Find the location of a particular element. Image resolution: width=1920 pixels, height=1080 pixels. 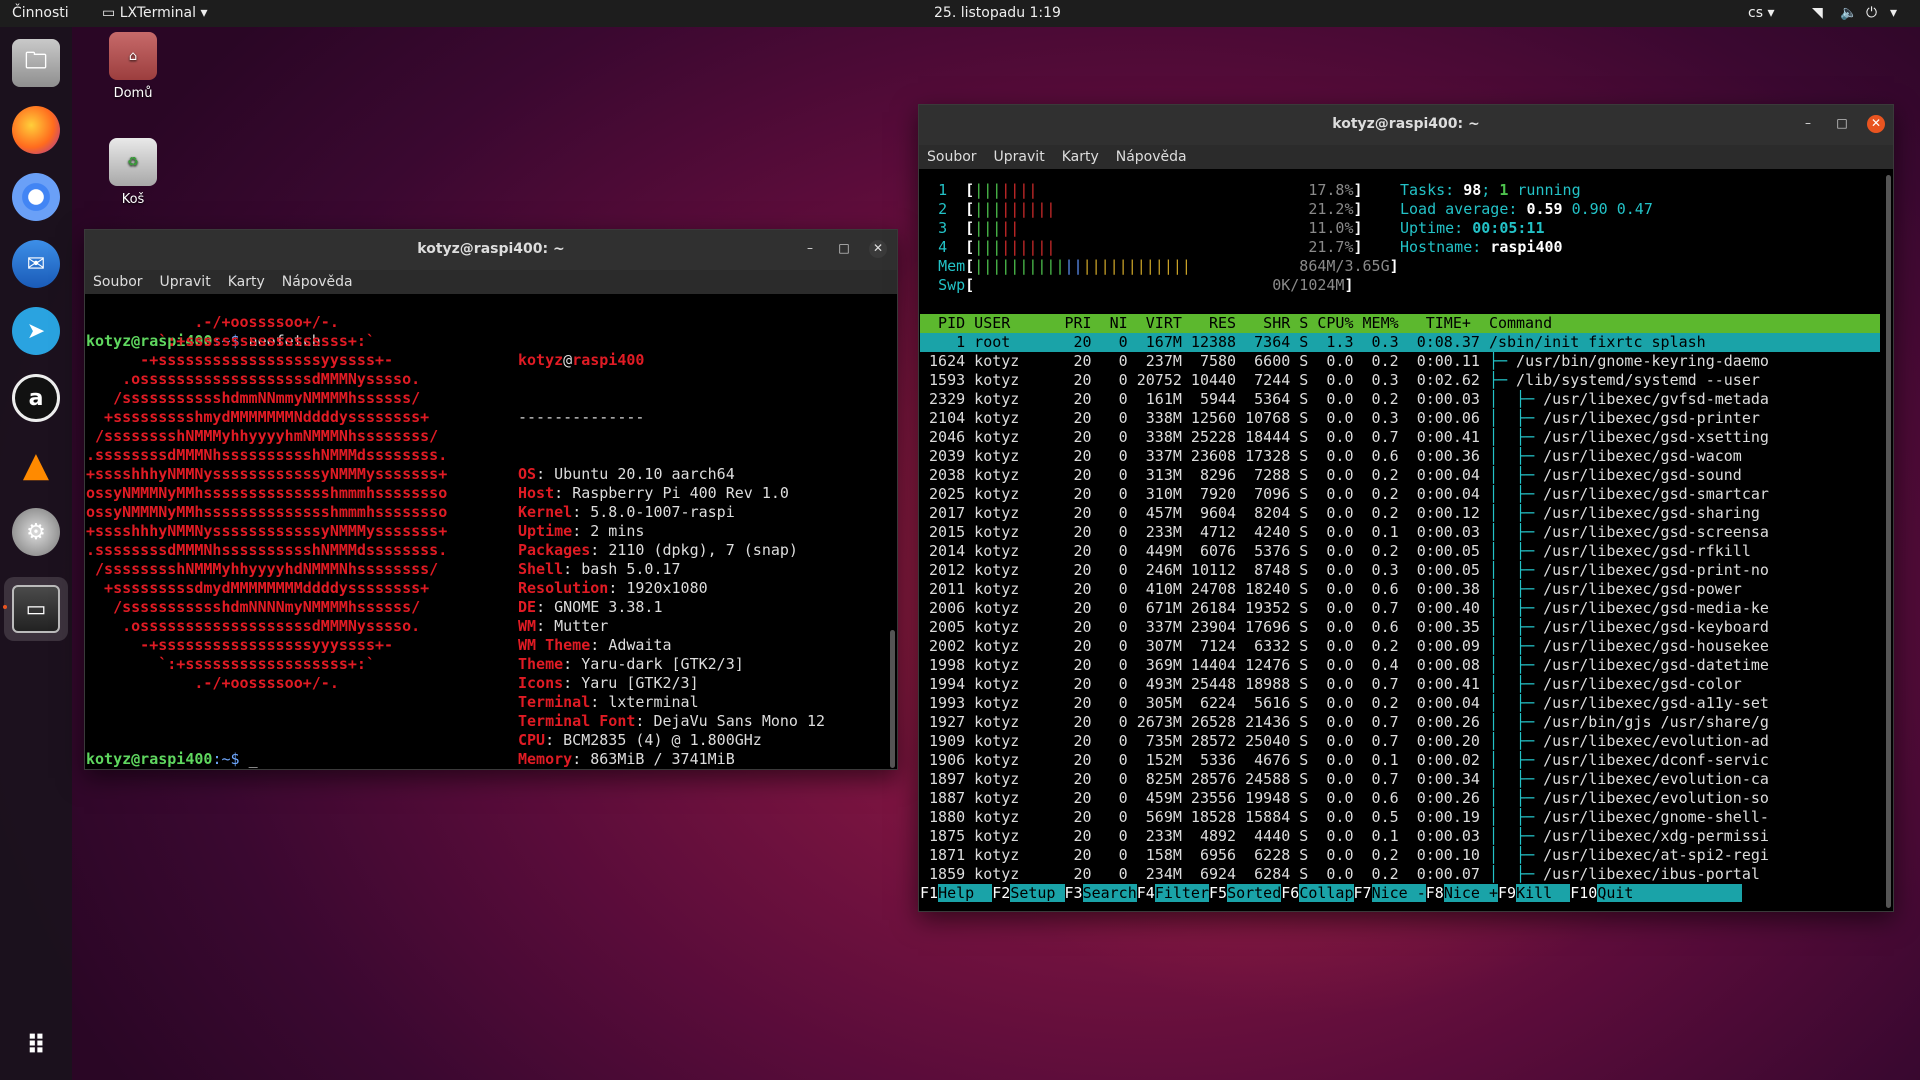

home-folder-icon: ⌂ is located at coordinates (133, 56).